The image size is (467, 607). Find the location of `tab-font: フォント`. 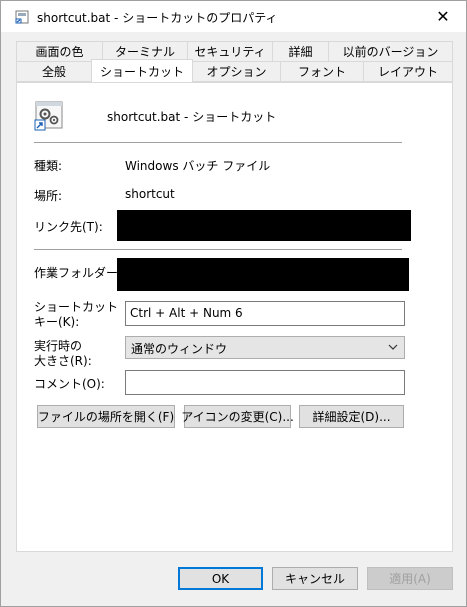

tab-font: フォント is located at coordinates (322, 71).